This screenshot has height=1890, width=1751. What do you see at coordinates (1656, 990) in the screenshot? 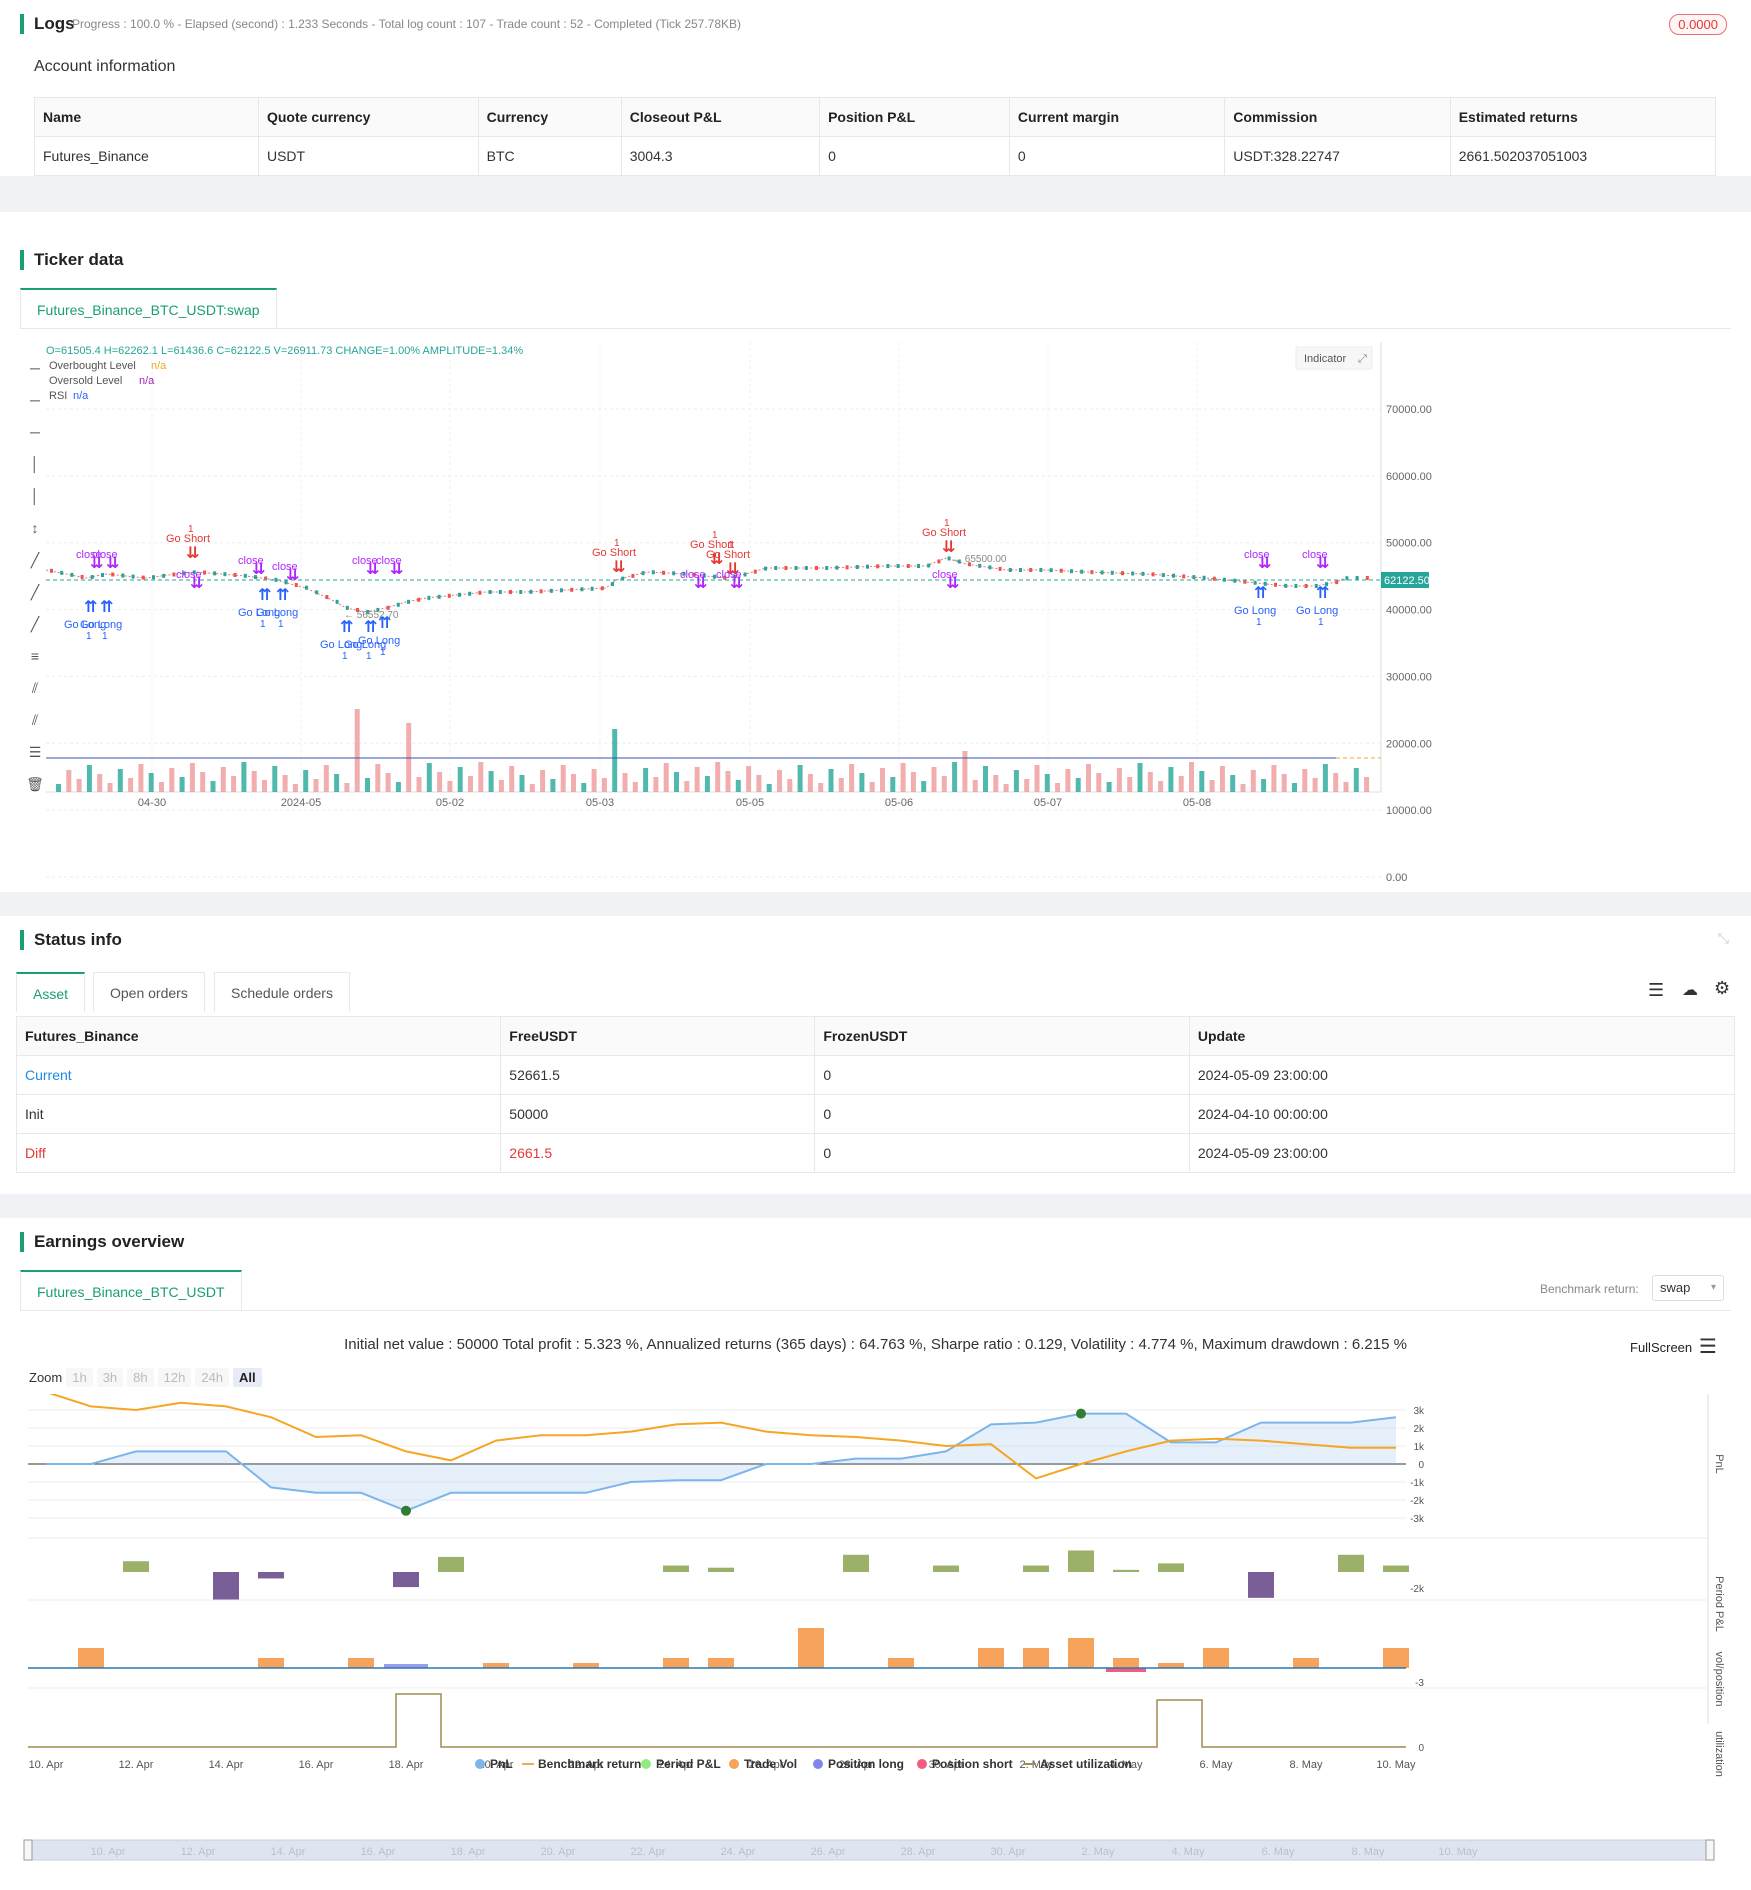
I see `list-icon: ☰` at bounding box center [1656, 990].